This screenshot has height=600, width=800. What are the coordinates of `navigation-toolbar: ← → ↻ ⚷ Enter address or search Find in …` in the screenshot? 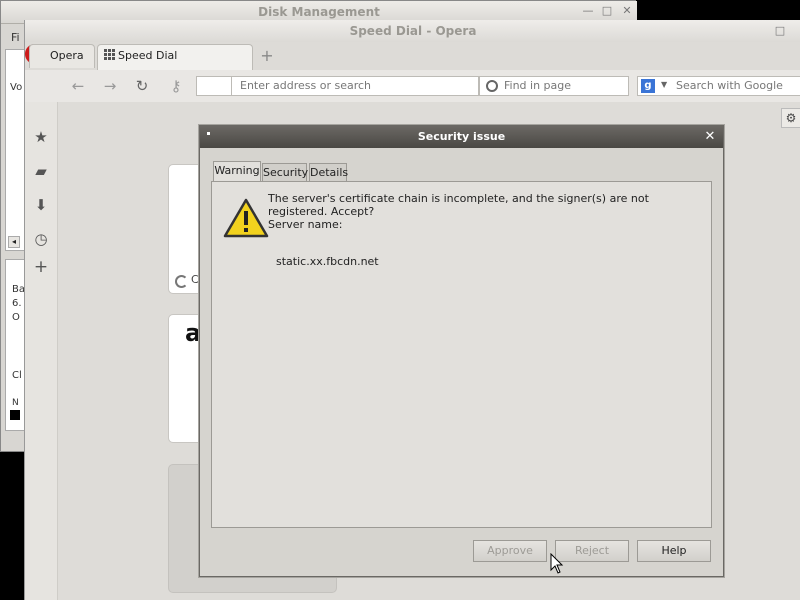 It's located at (412, 86).